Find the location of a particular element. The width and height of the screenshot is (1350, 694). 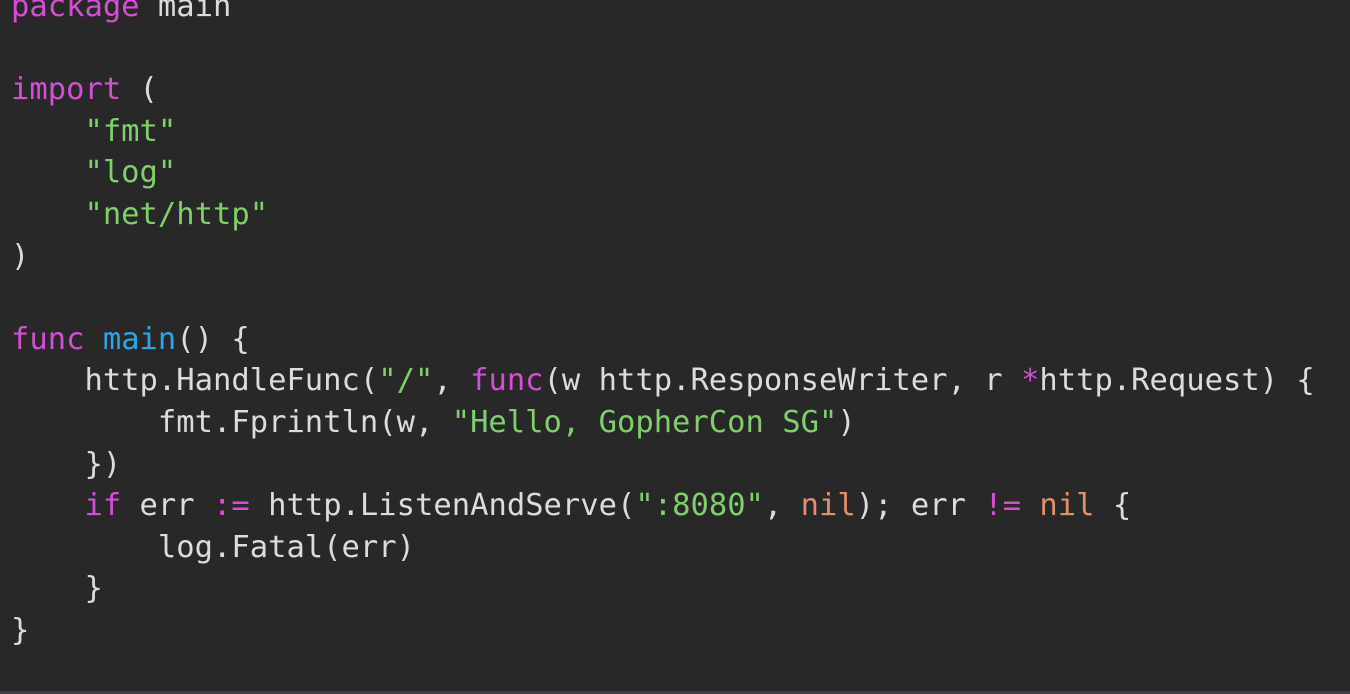

code-token-kw: package is located at coordinates (75, 12).